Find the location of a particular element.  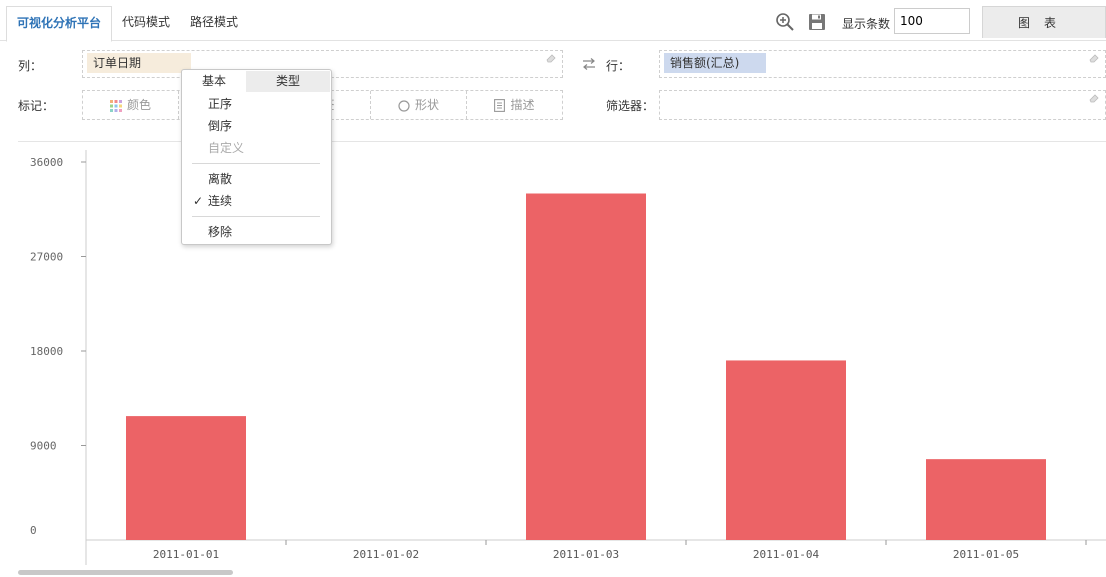

document-icon is located at coordinates (500, 105).